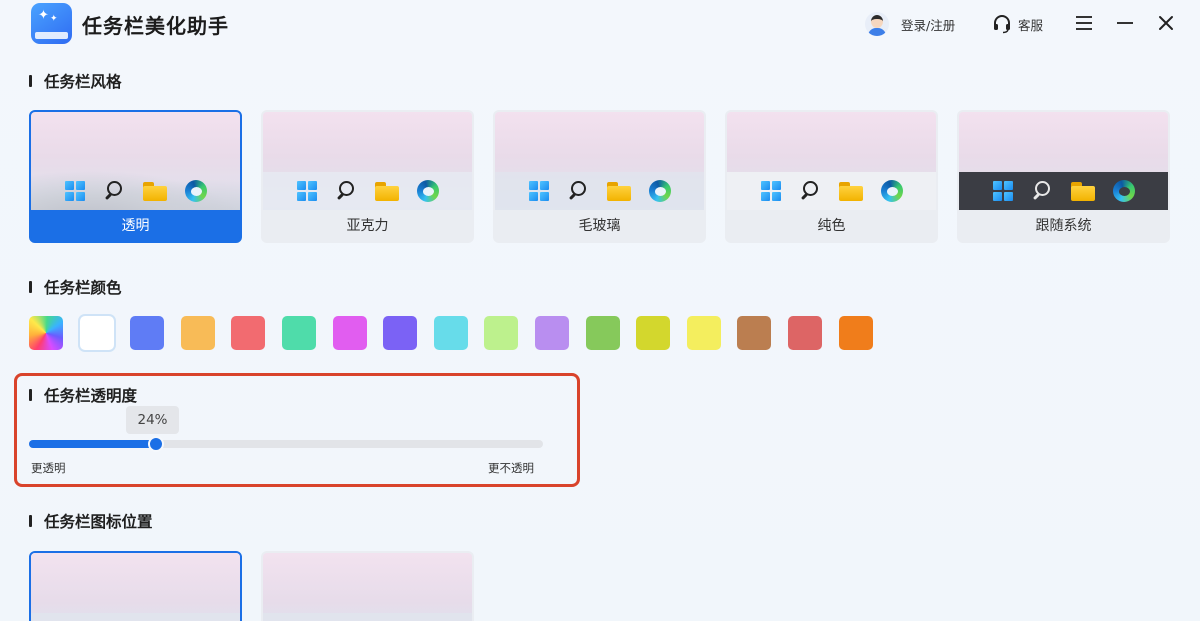 This screenshot has width=1200, height=621. Describe the element at coordinates (75, 81) in the screenshot. I see `section-title-style: 任务栏风格` at that location.